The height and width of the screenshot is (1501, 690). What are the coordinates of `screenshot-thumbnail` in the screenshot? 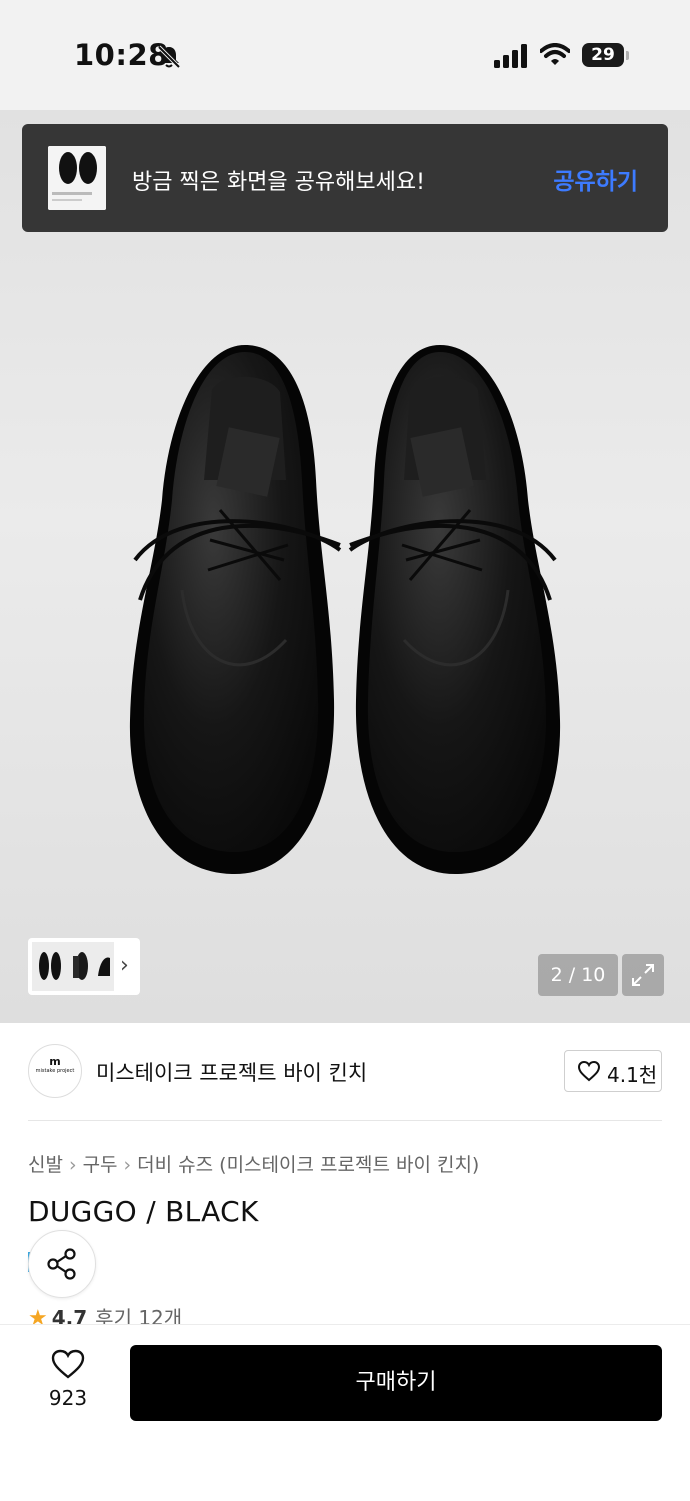 It's located at (77, 178).